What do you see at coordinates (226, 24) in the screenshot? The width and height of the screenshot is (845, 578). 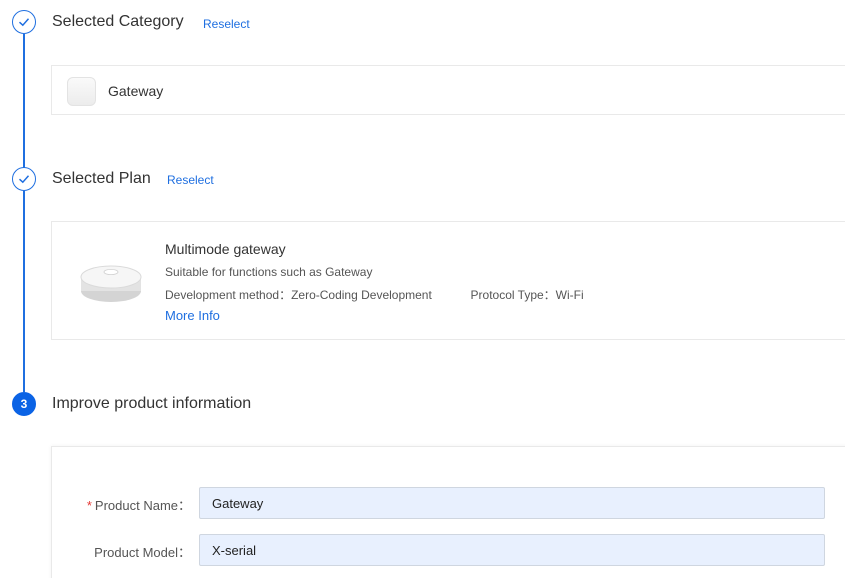 I see `reselect-category-link: Reselect` at bounding box center [226, 24].